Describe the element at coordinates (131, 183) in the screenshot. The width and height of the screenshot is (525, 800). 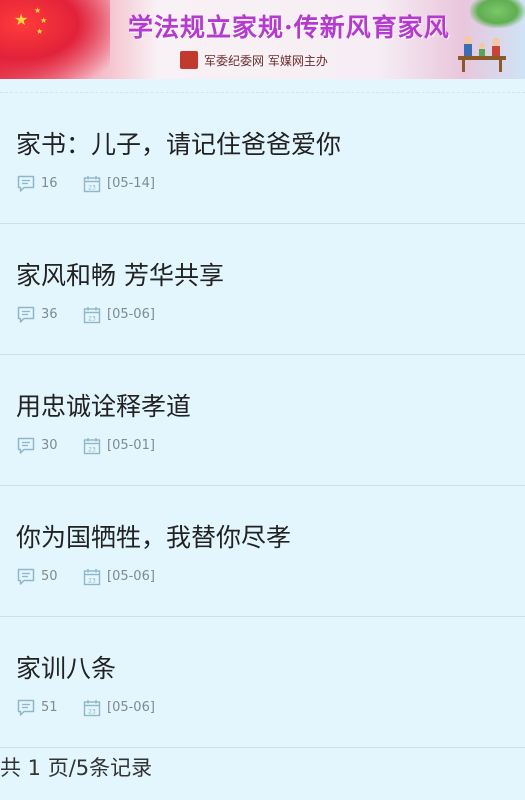
I see `publish-date: [05-14]` at that location.